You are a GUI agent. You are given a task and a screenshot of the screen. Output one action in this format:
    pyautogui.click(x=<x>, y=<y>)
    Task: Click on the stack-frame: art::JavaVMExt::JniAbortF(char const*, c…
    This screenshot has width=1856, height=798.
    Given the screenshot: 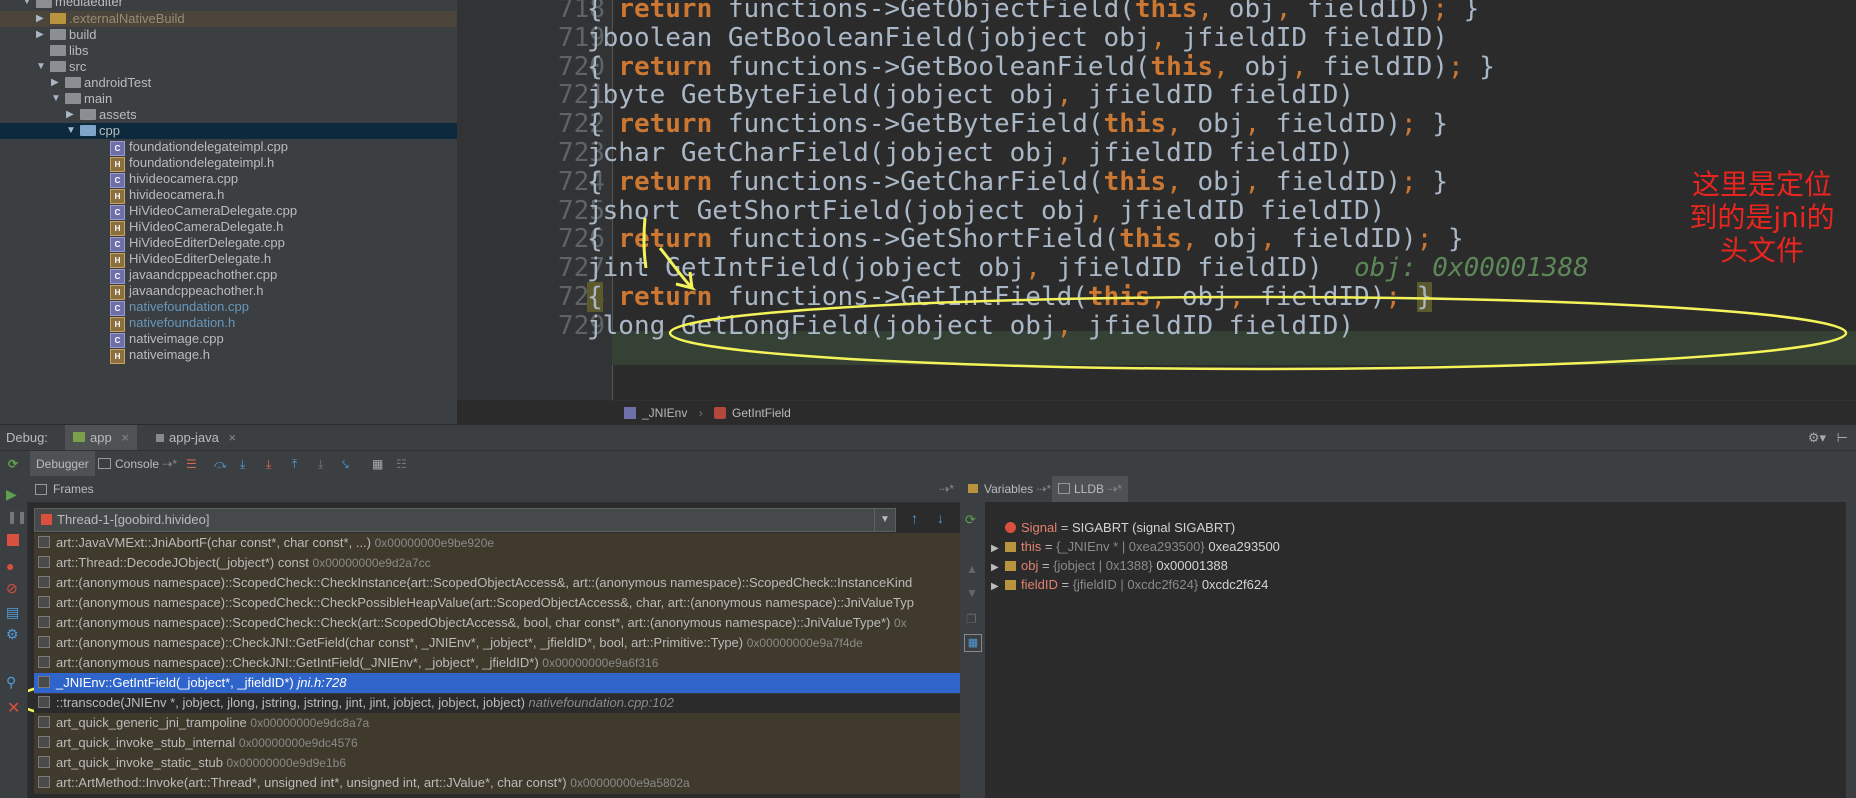 What is the action you would take?
    pyautogui.click(x=497, y=543)
    